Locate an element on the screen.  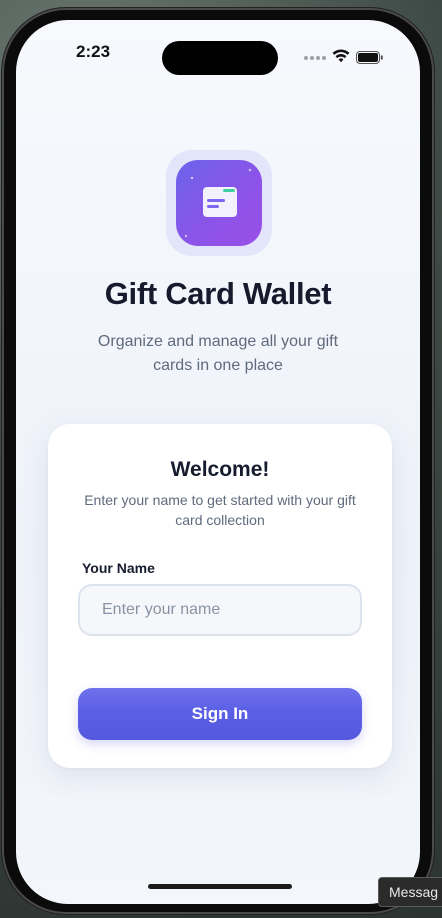
name-field-label: Your Name is located at coordinates (118, 568).